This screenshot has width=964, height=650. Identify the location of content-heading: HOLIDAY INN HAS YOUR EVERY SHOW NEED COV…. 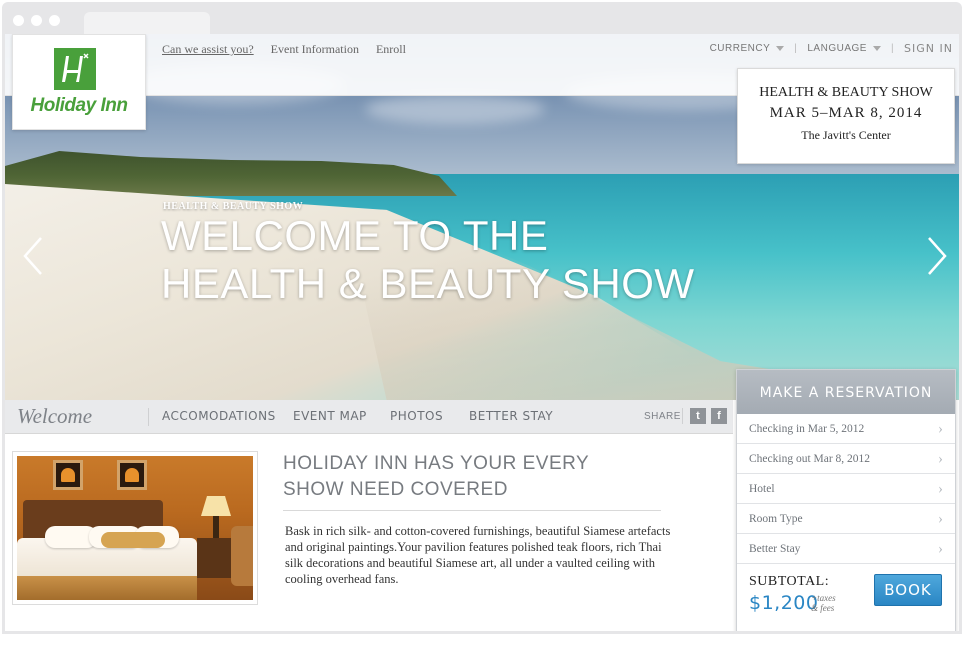
(473, 477).